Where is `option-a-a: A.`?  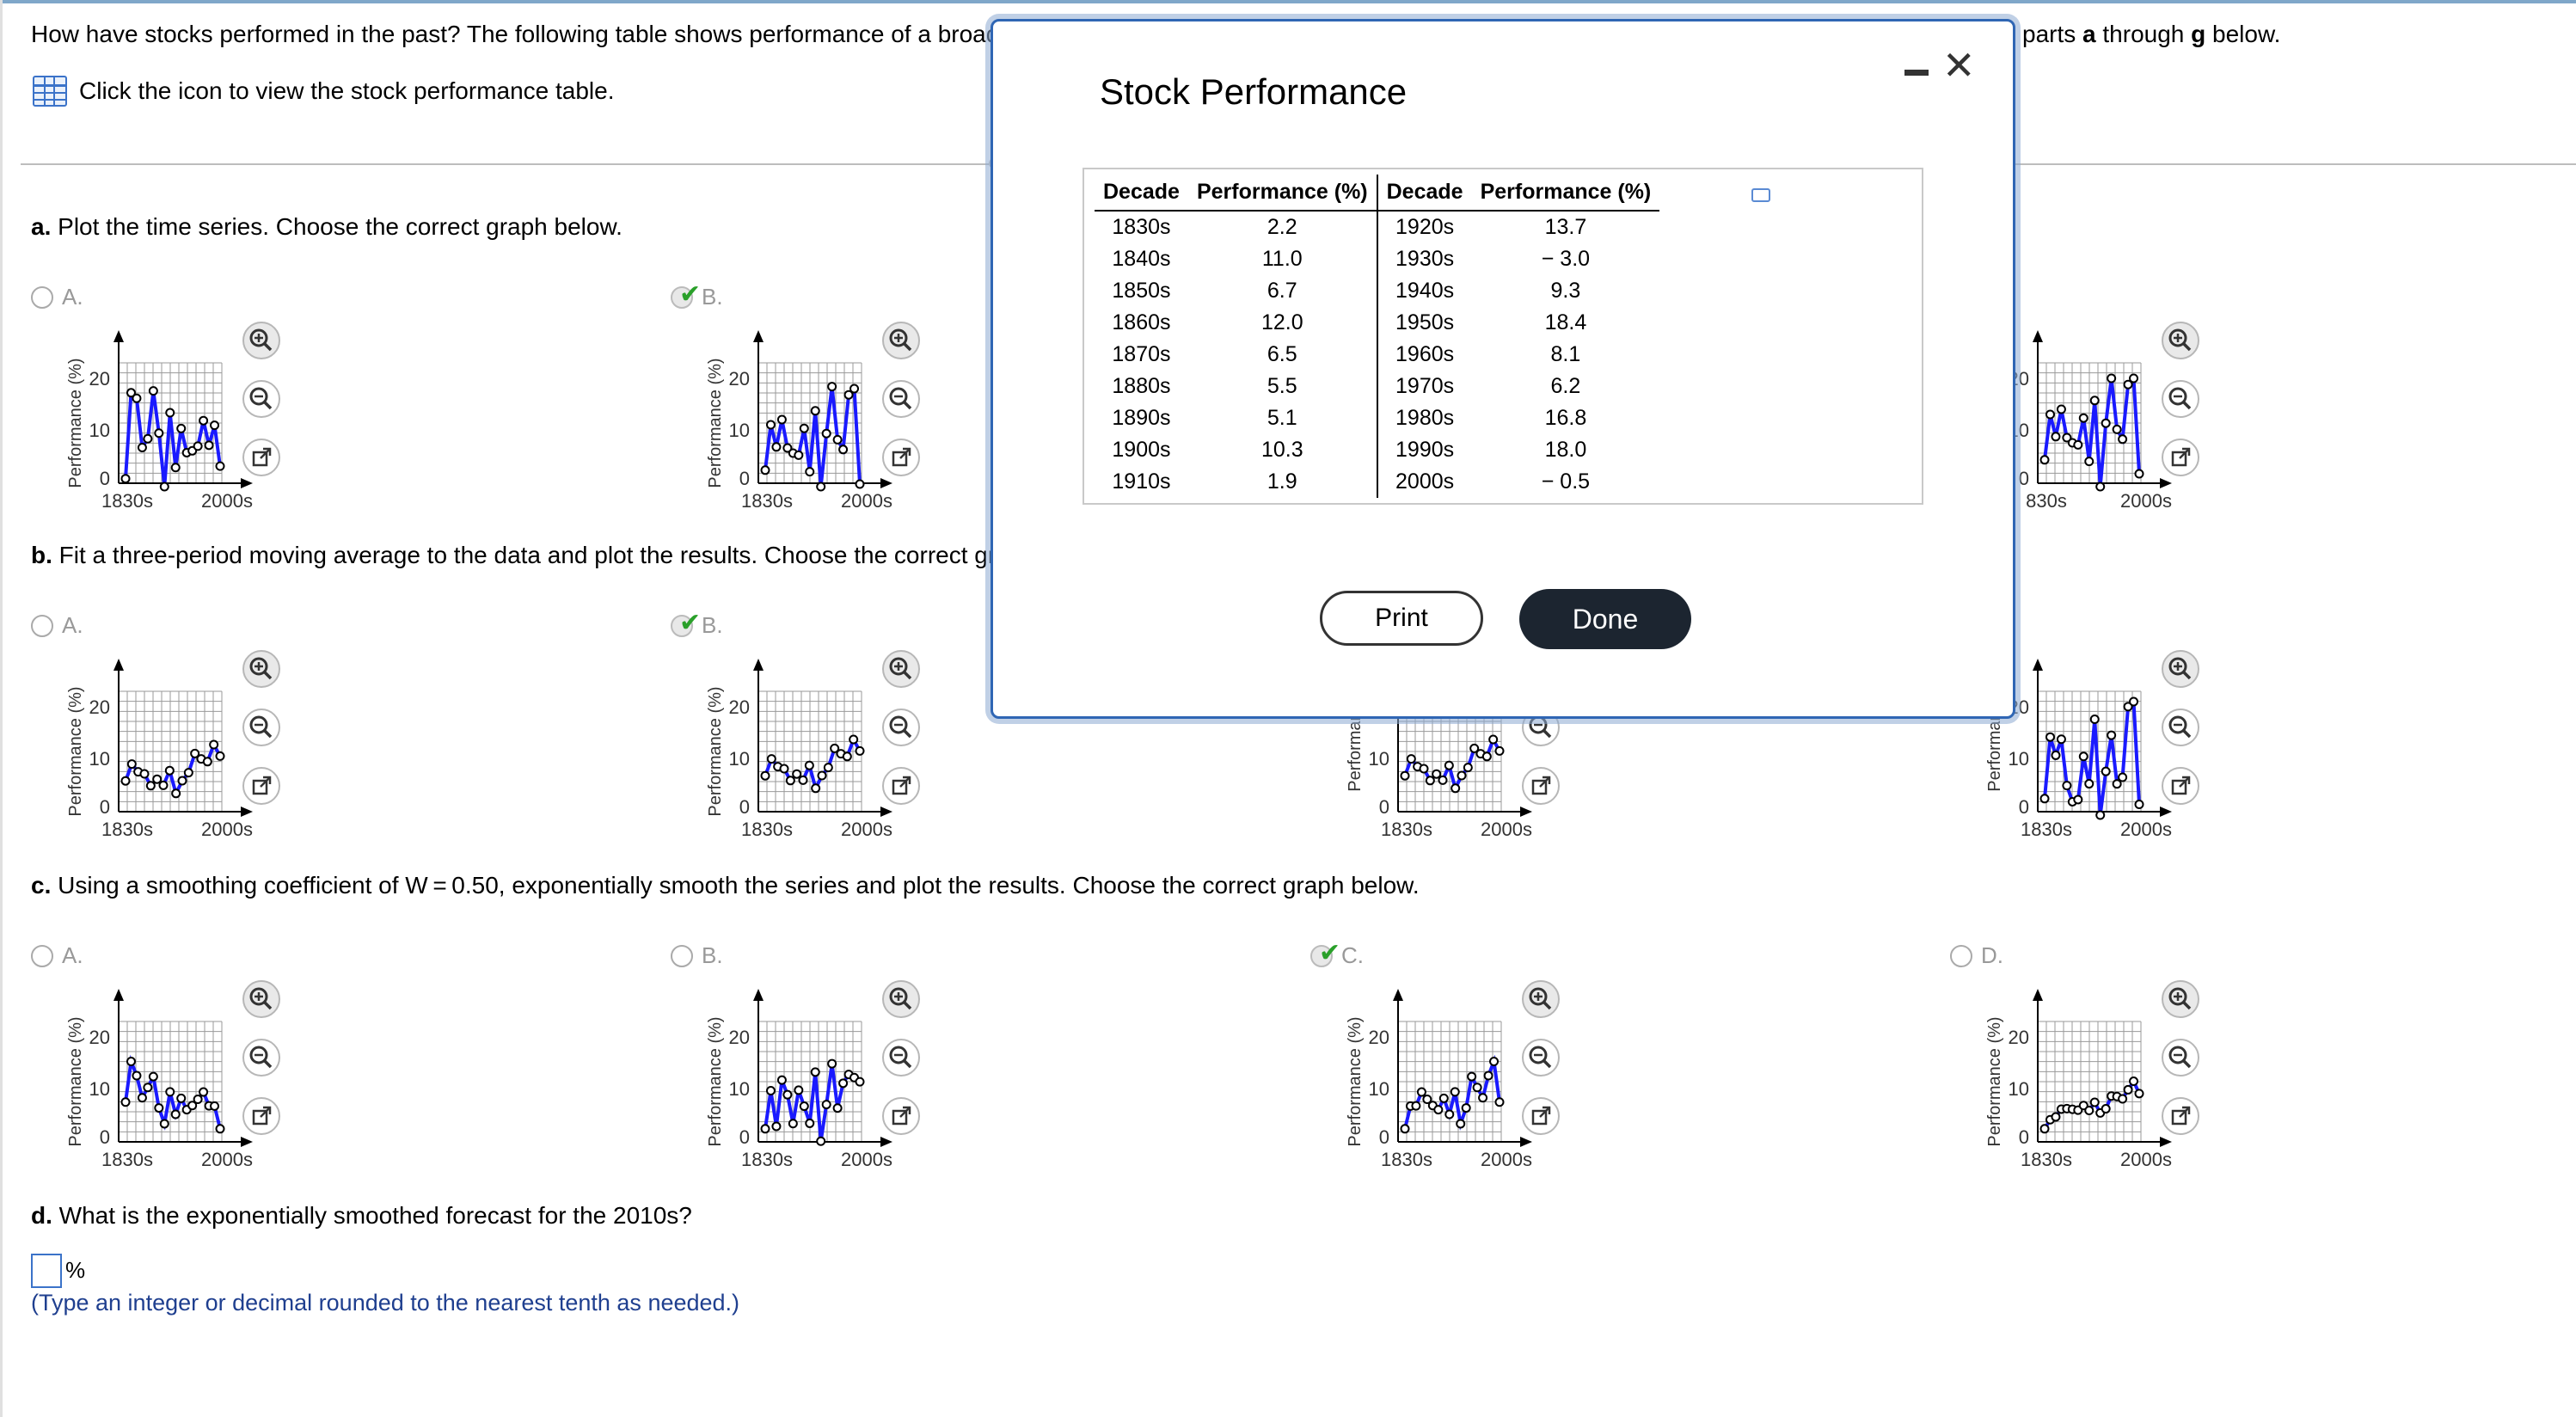
option-a-a: A. is located at coordinates (57, 297).